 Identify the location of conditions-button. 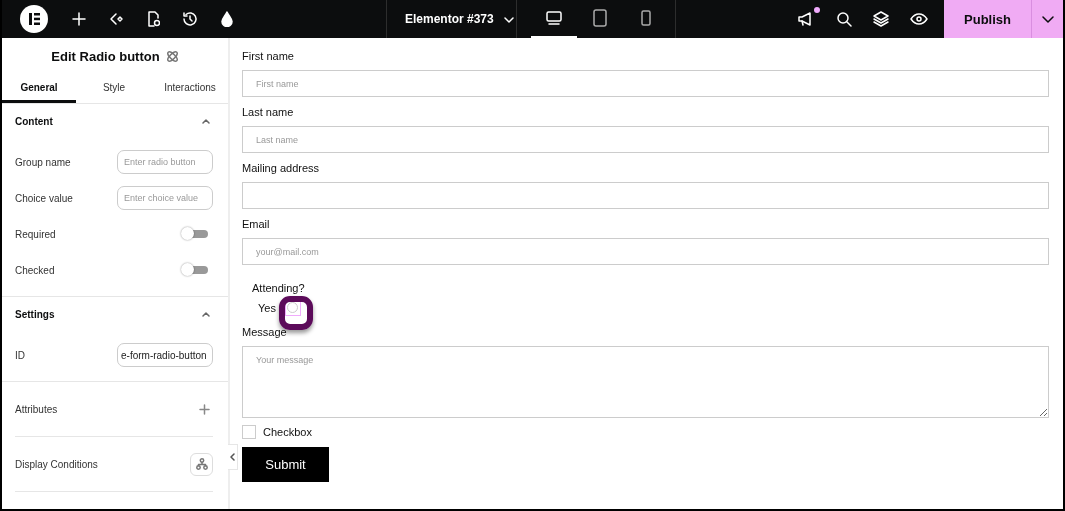
(201, 464).